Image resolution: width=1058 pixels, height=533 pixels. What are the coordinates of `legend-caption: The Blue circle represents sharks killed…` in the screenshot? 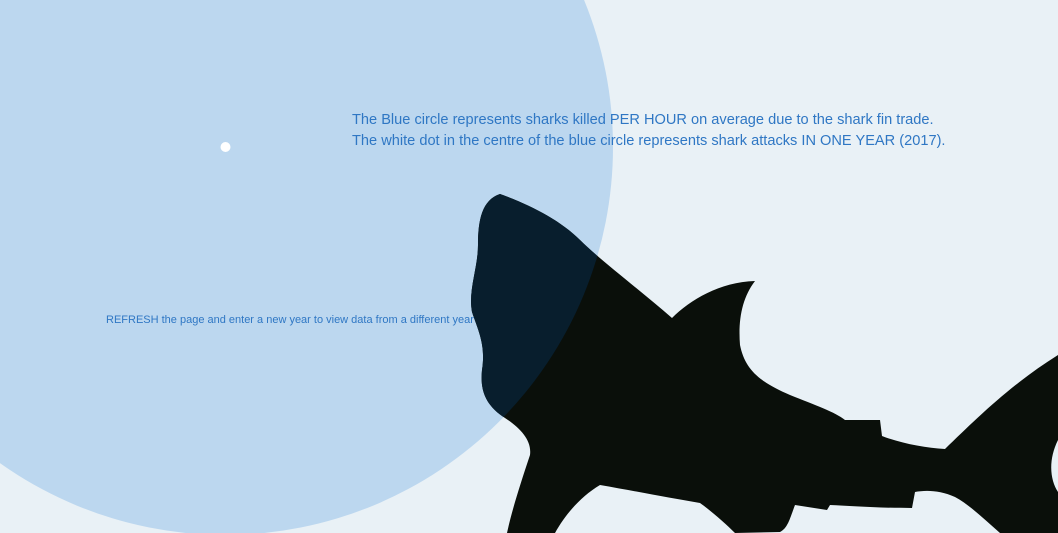 It's located at (649, 131).